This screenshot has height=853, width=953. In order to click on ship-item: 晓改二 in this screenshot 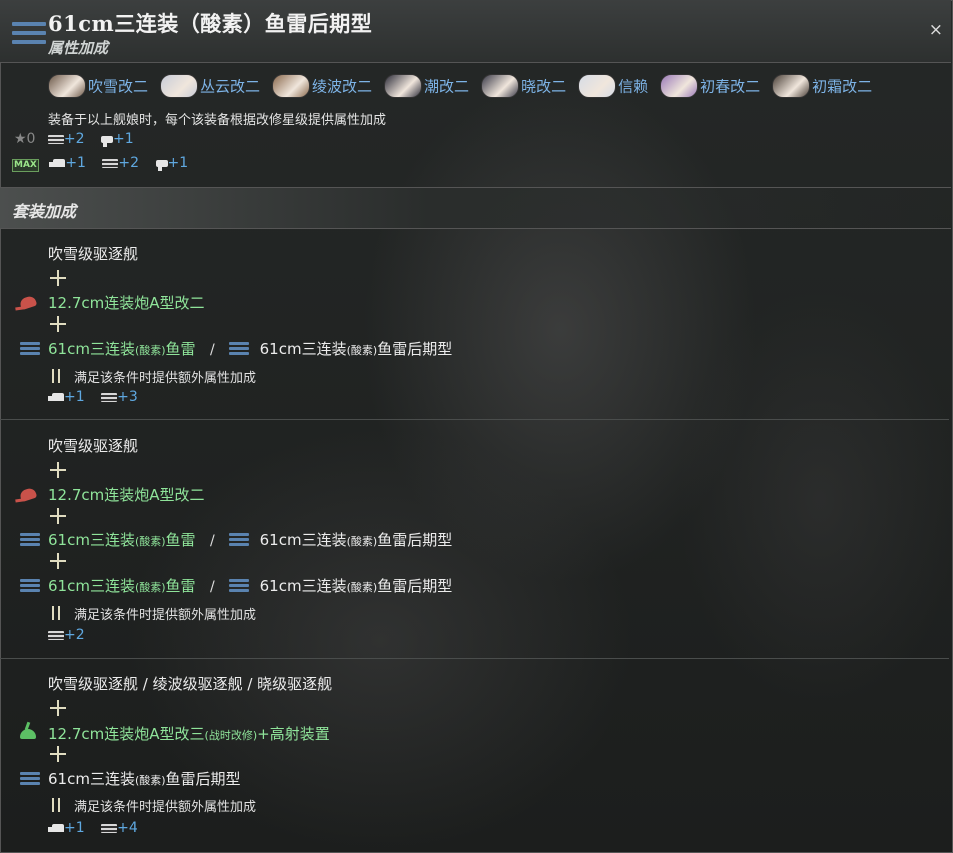, I will do `click(523, 86)`.